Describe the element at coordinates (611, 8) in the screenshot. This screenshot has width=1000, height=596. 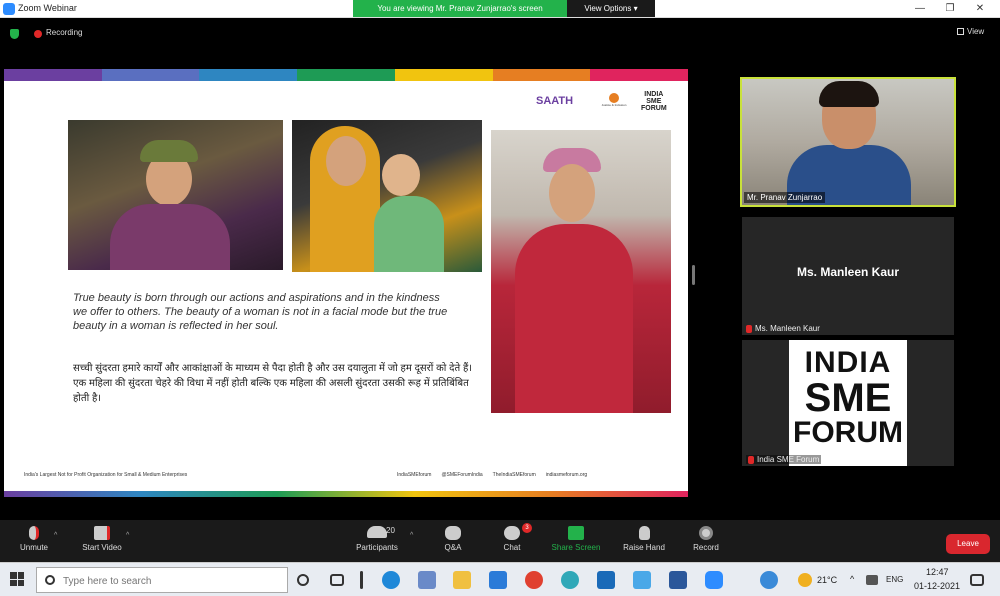
I see `view-options-button: View Options ▾` at that location.